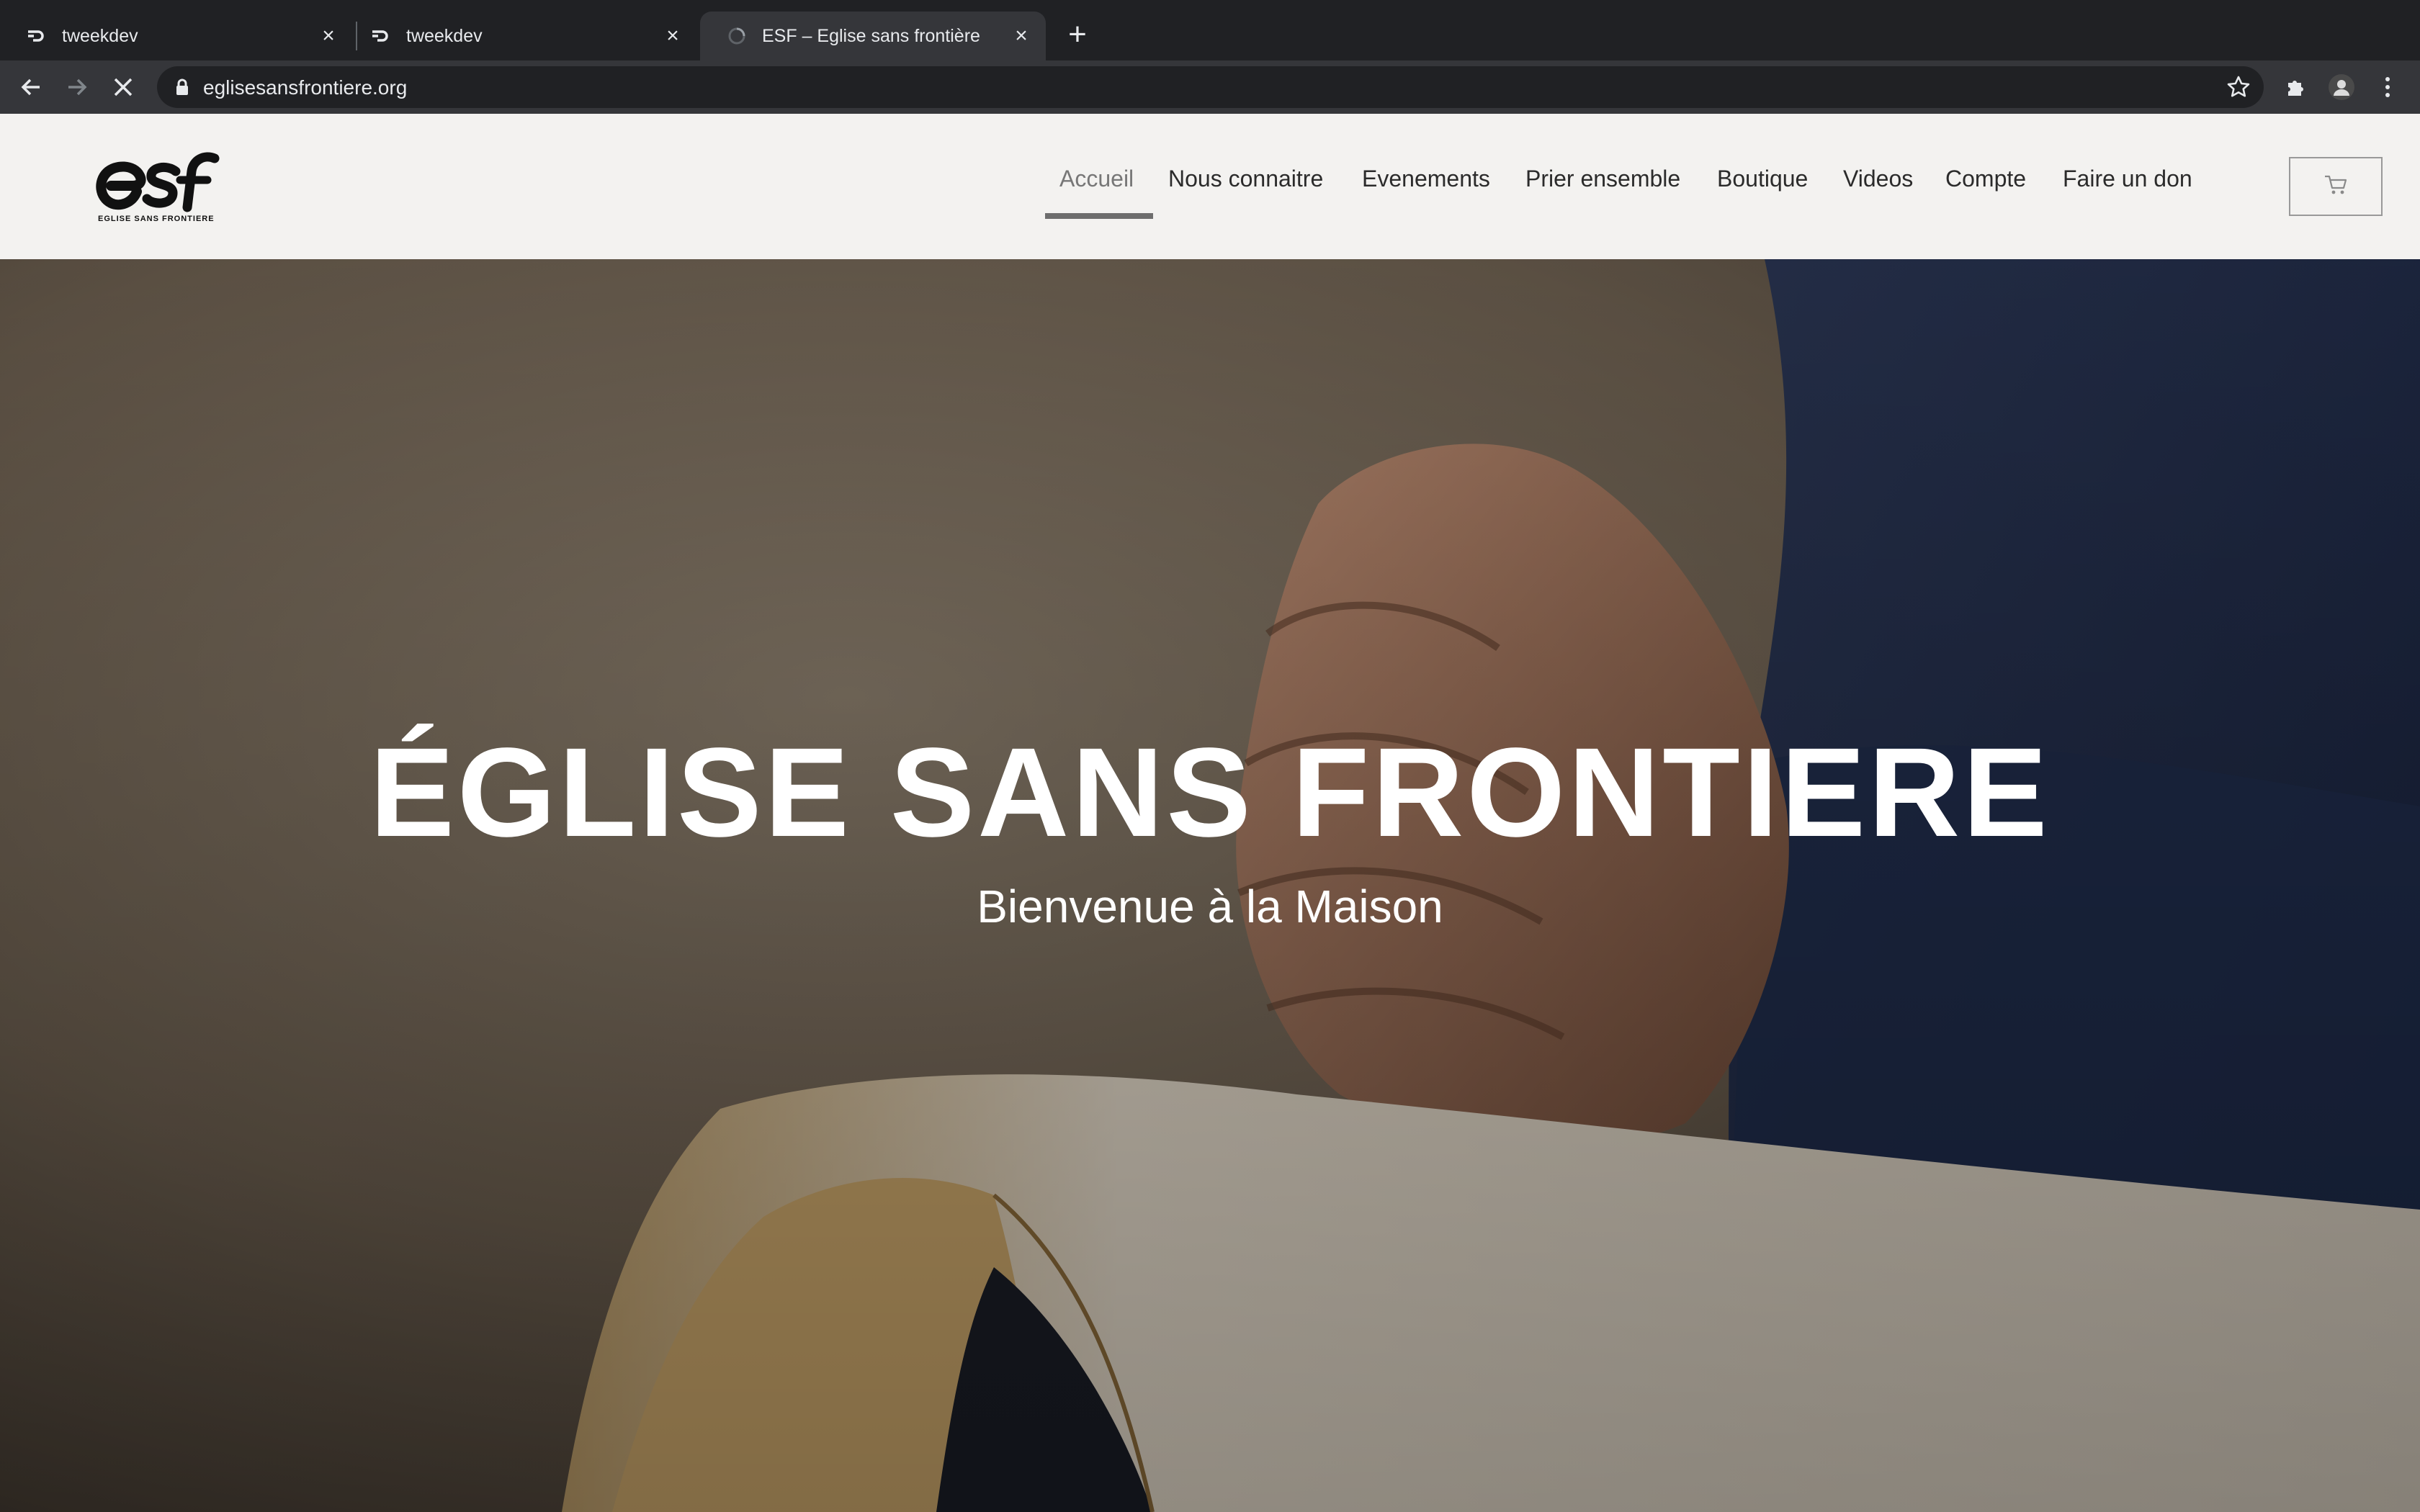  What do you see at coordinates (1602, 179) in the screenshot?
I see `nav-prier-ensemble: Prier ensemble` at bounding box center [1602, 179].